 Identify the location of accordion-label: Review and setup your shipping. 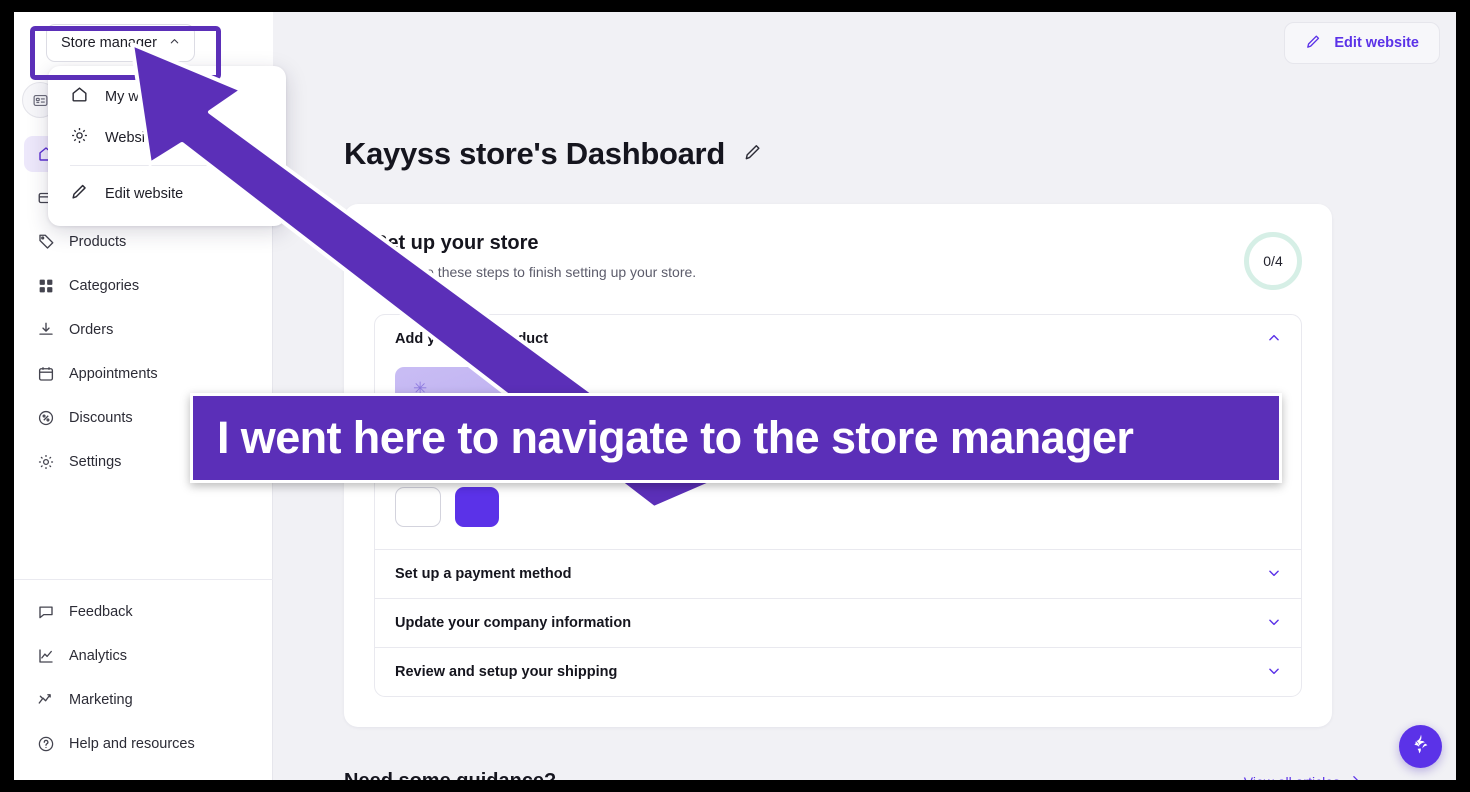
(506, 672).